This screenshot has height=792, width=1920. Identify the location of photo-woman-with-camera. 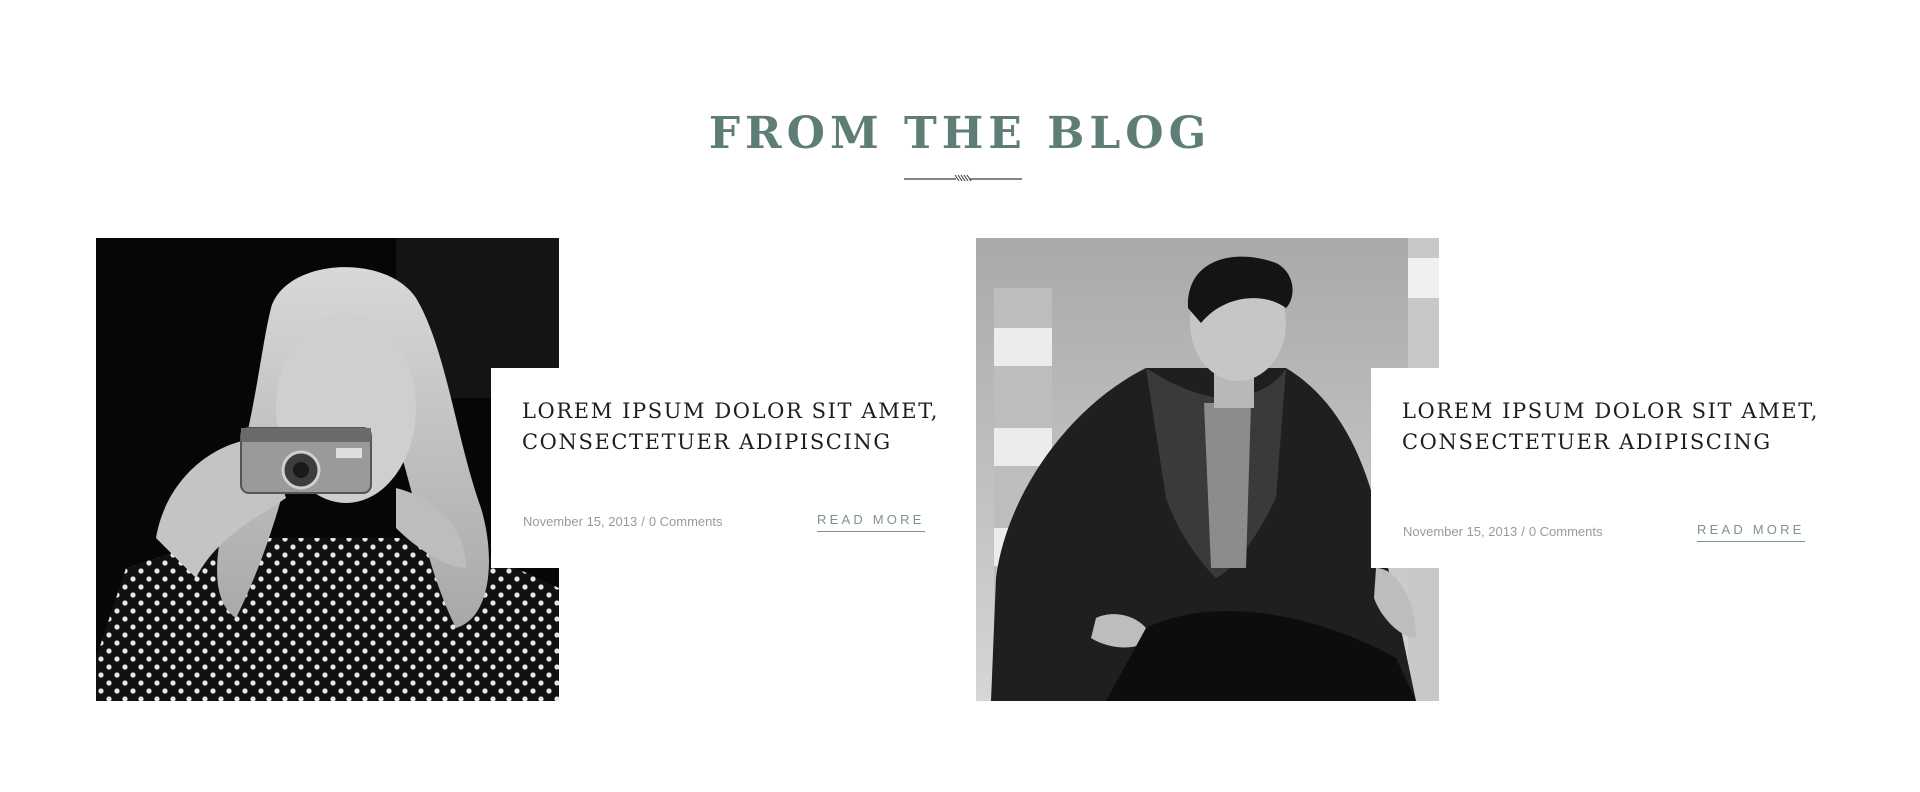
(327, 469).